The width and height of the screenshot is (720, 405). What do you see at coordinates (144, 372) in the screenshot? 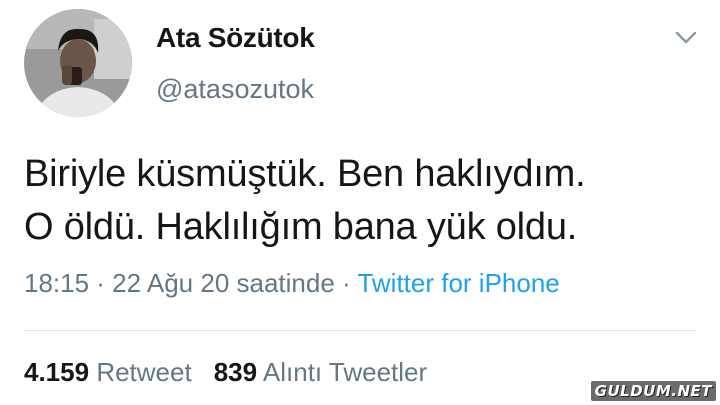
I see `retweets-label: Retweet` at bounding box center [144, 372].